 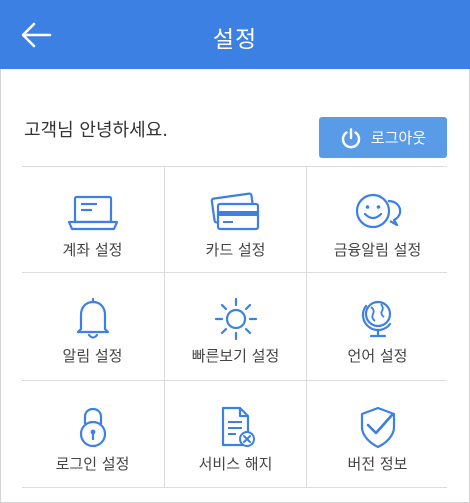 I want to click on menu-item-language-settings: 언어 설정, so click(x=377, y=326).